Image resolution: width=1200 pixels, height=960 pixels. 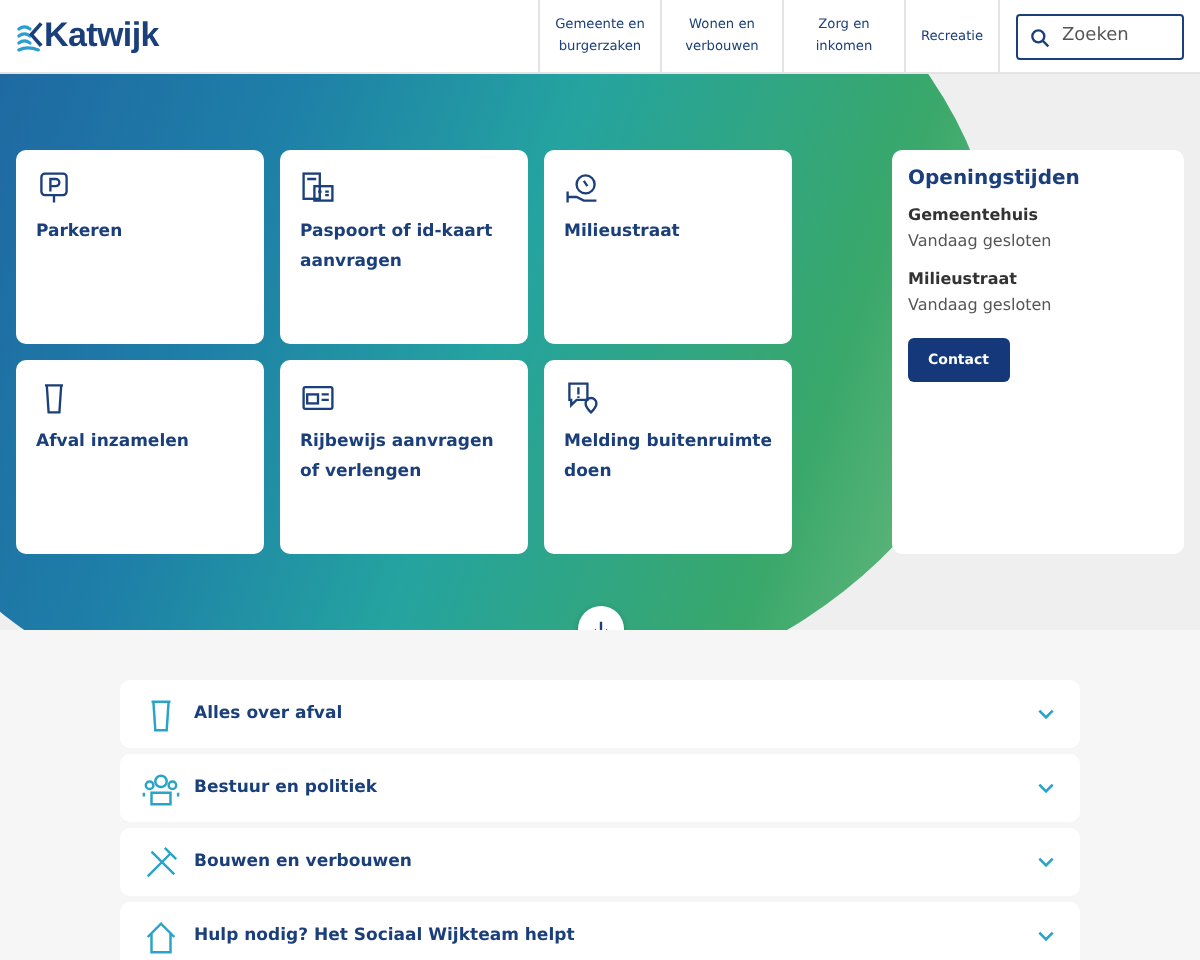 What do you see at coordinates (668, 457) in the screenshot?
I see `service-tile: Melding buitenruimte doen` at bounding box center [668, 457].